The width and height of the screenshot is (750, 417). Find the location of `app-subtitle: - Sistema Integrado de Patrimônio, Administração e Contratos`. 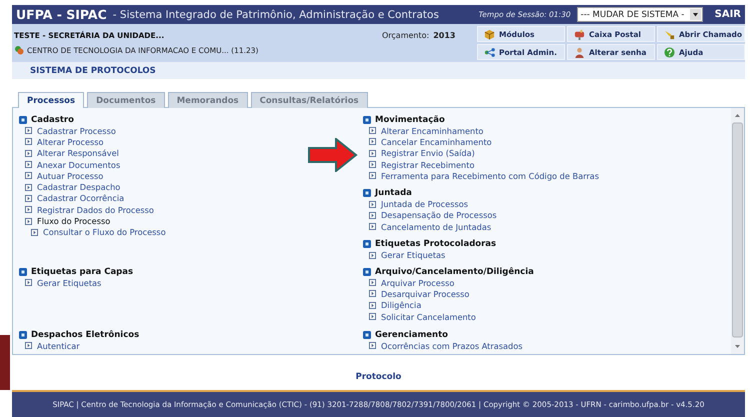

app-subtitle: - Sistema Integrado de Patrimônio, Administração e Contratos is located at coordinates (276, 14).